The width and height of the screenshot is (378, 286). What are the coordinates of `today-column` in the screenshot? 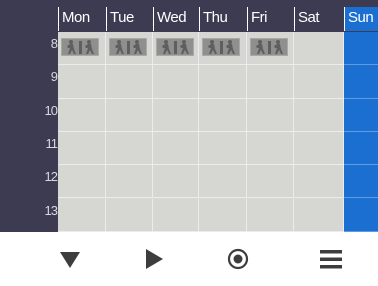 It's located at (361, 132).